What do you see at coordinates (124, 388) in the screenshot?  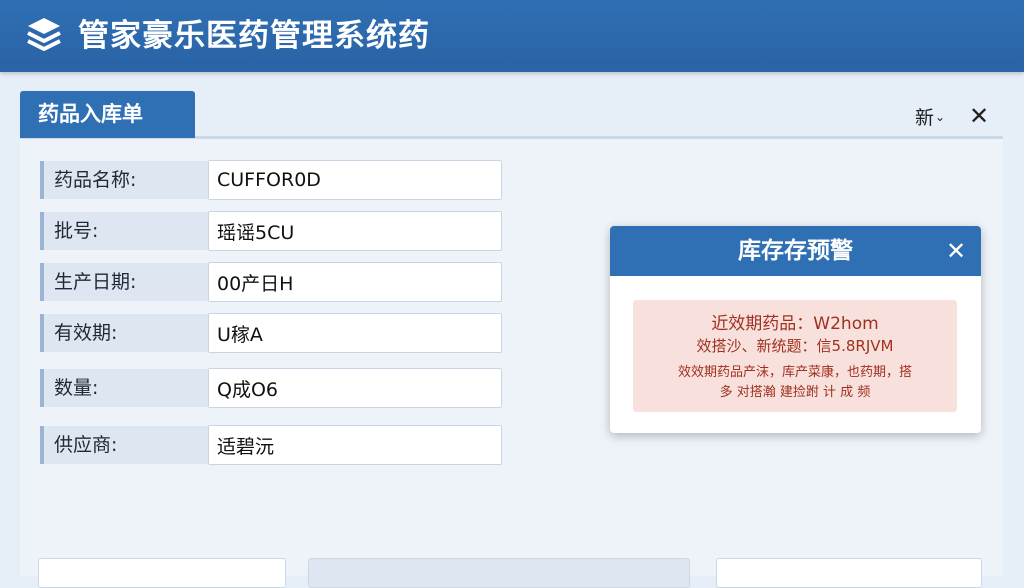 I see `quantity-label: 数量:` at bounding box center [124, 388].